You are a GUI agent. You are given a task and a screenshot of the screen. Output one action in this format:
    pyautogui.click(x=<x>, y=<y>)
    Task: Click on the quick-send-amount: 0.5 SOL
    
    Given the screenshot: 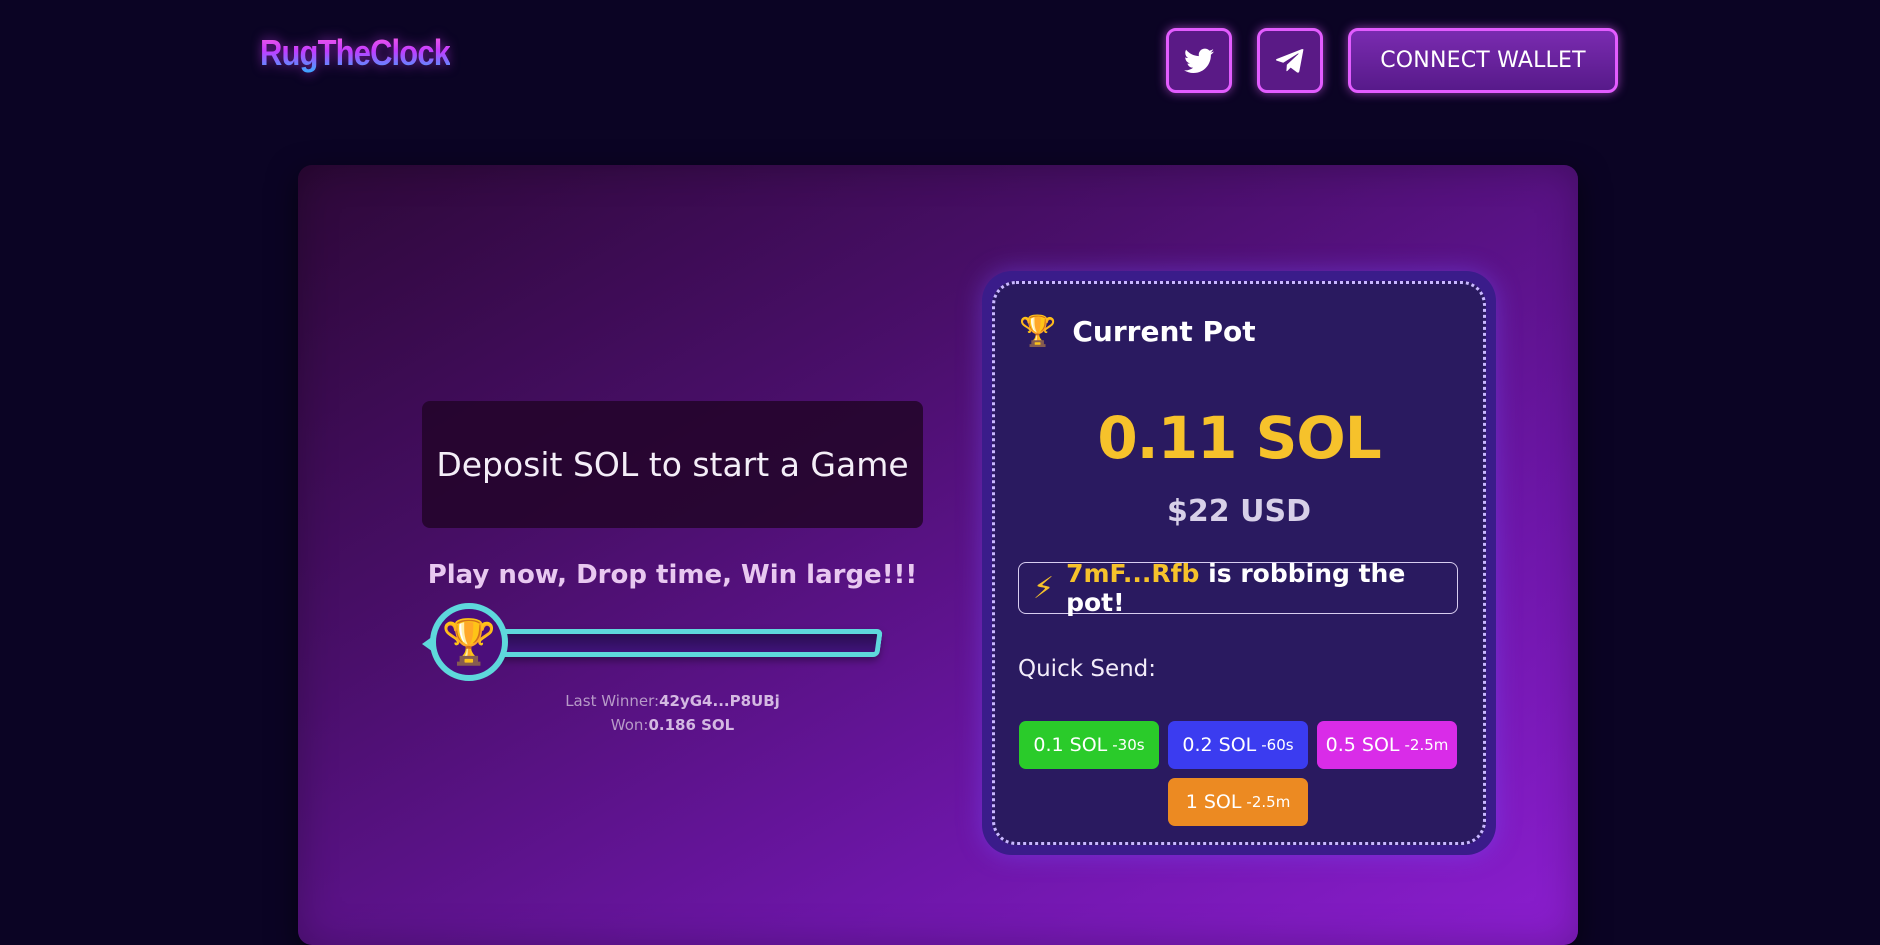 What is the action you would take?
    pyautogui.click(x=1362, y=745)
    